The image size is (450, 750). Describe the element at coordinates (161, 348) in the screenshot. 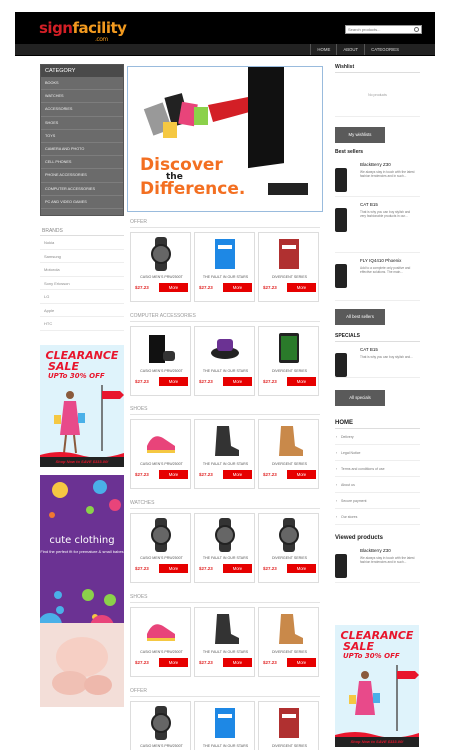

I see `console-icon` at that location.